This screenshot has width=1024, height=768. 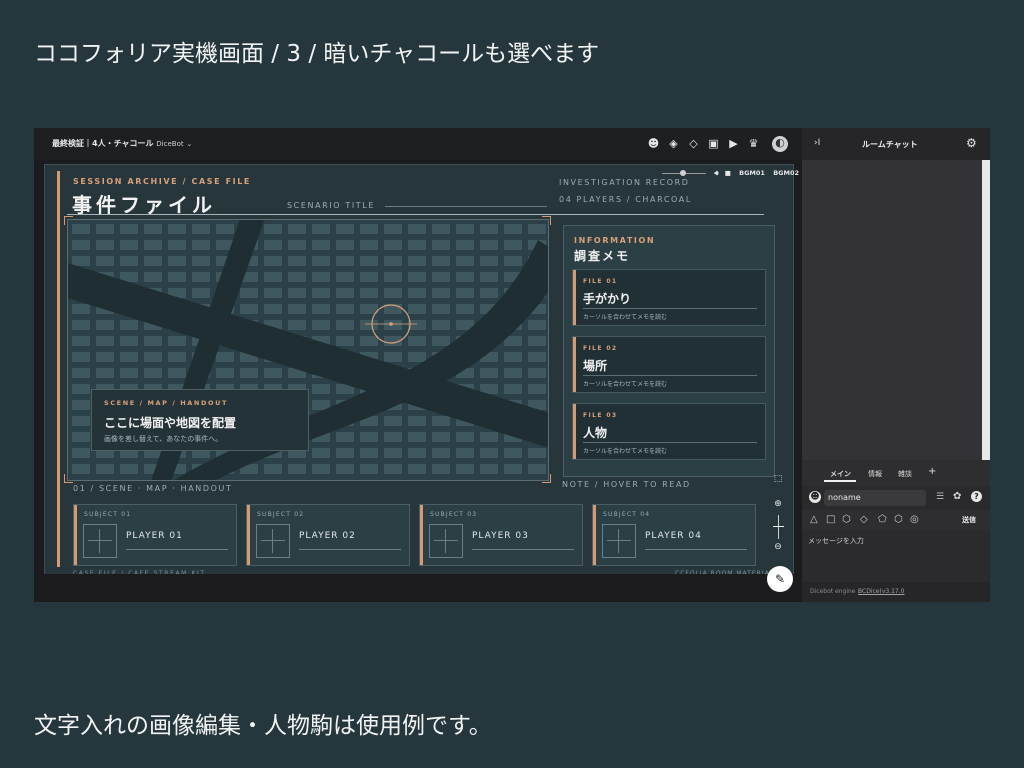 I want to click on select-area-icon: ⬚, so click(x=778, y=479).